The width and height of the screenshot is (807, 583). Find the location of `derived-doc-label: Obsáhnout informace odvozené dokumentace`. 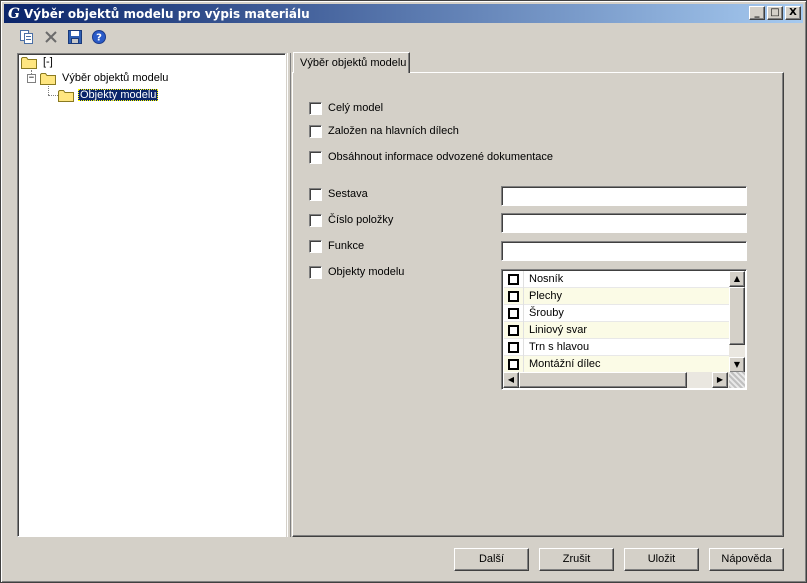

derived-doc-label: Obsáhnout informace odvozené dokumentace is located at coordinates (441, 157).